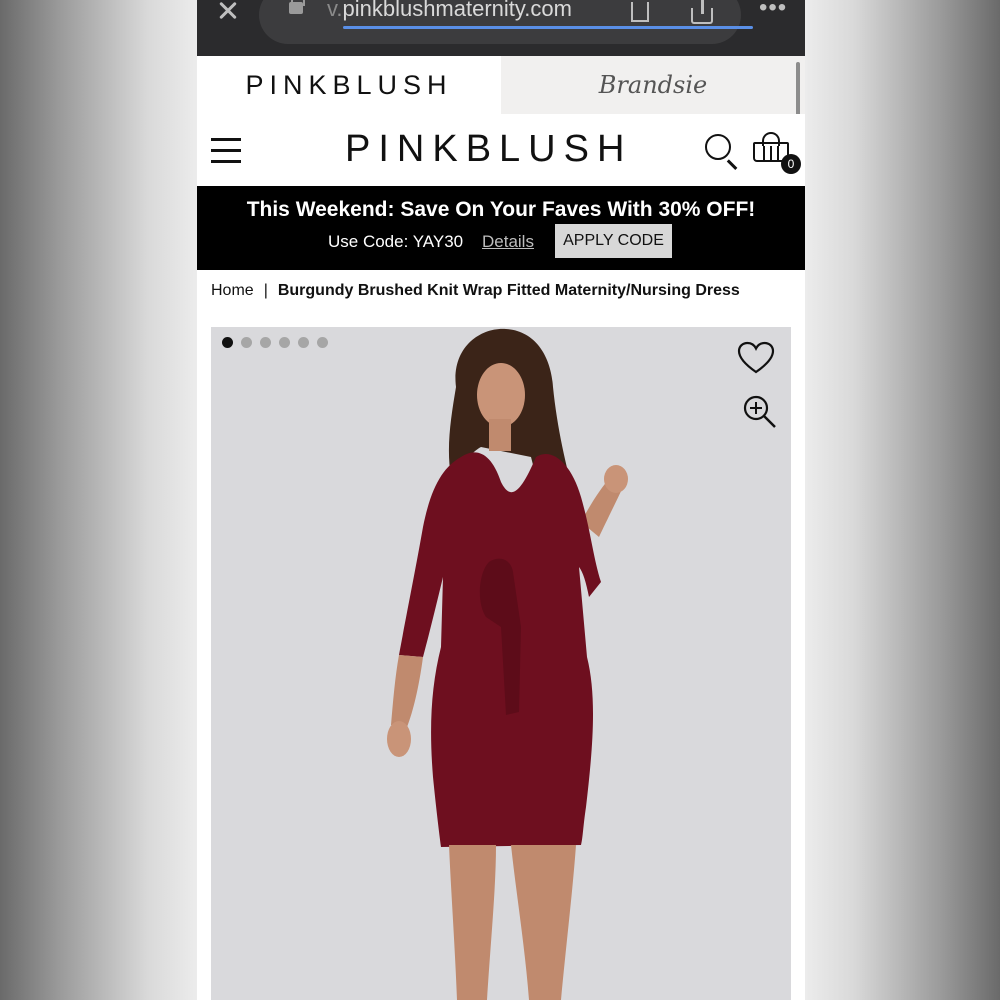 The height and width of the screenshot is (1000, 1000). I want to click on search-icon, so click(723, 152).